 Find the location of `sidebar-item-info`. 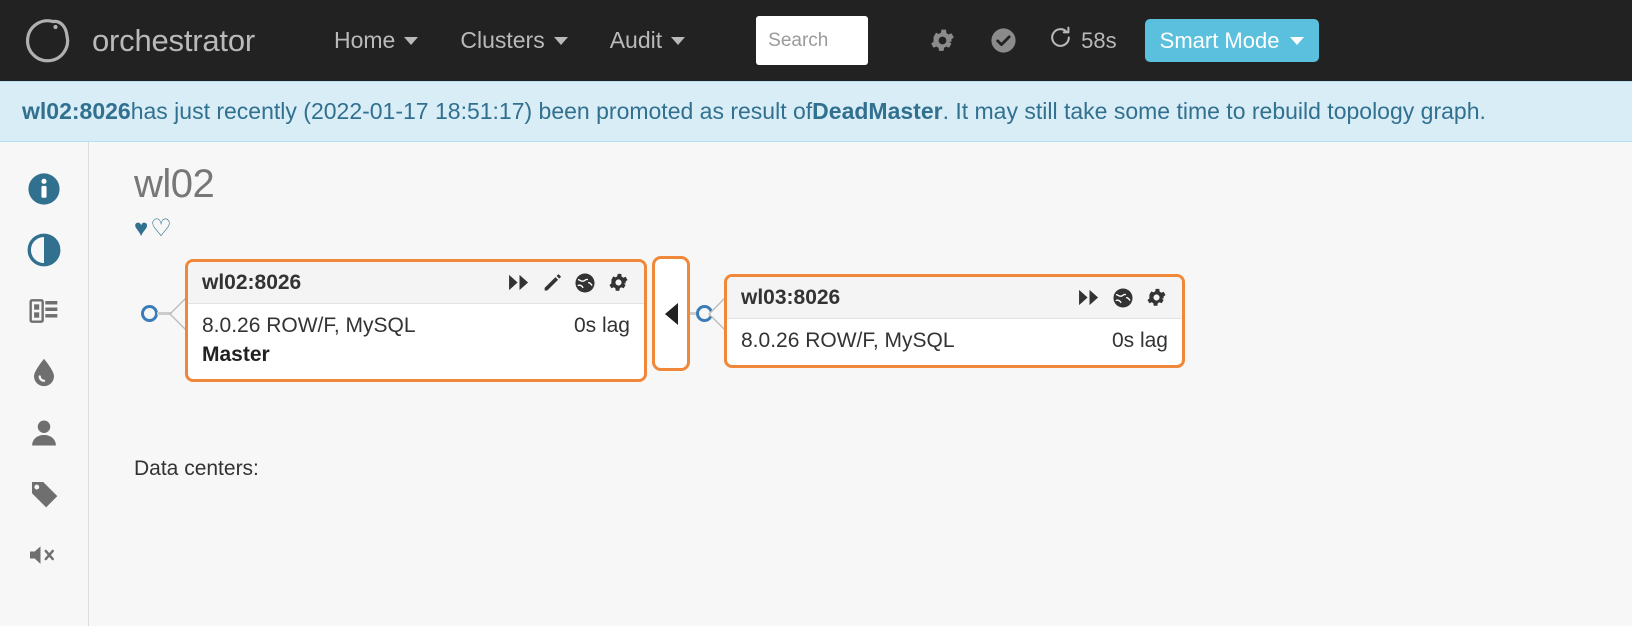

sidebar-item-info is located at coordinates (44, 191).